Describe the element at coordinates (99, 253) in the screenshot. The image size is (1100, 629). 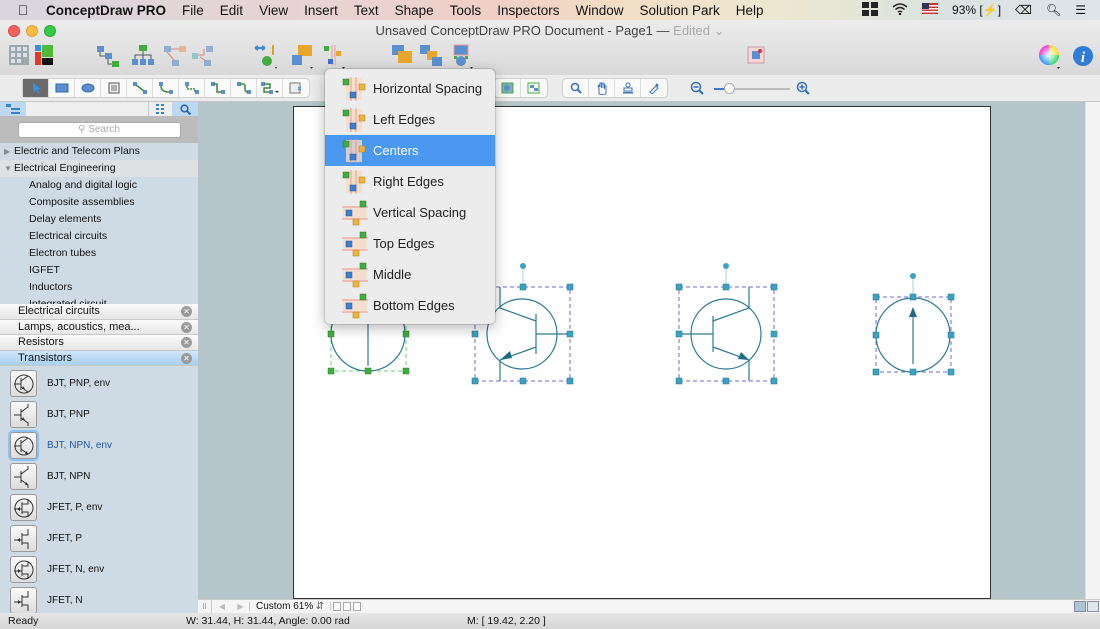
I see `tree-subitem: Electron tubes` at that location.